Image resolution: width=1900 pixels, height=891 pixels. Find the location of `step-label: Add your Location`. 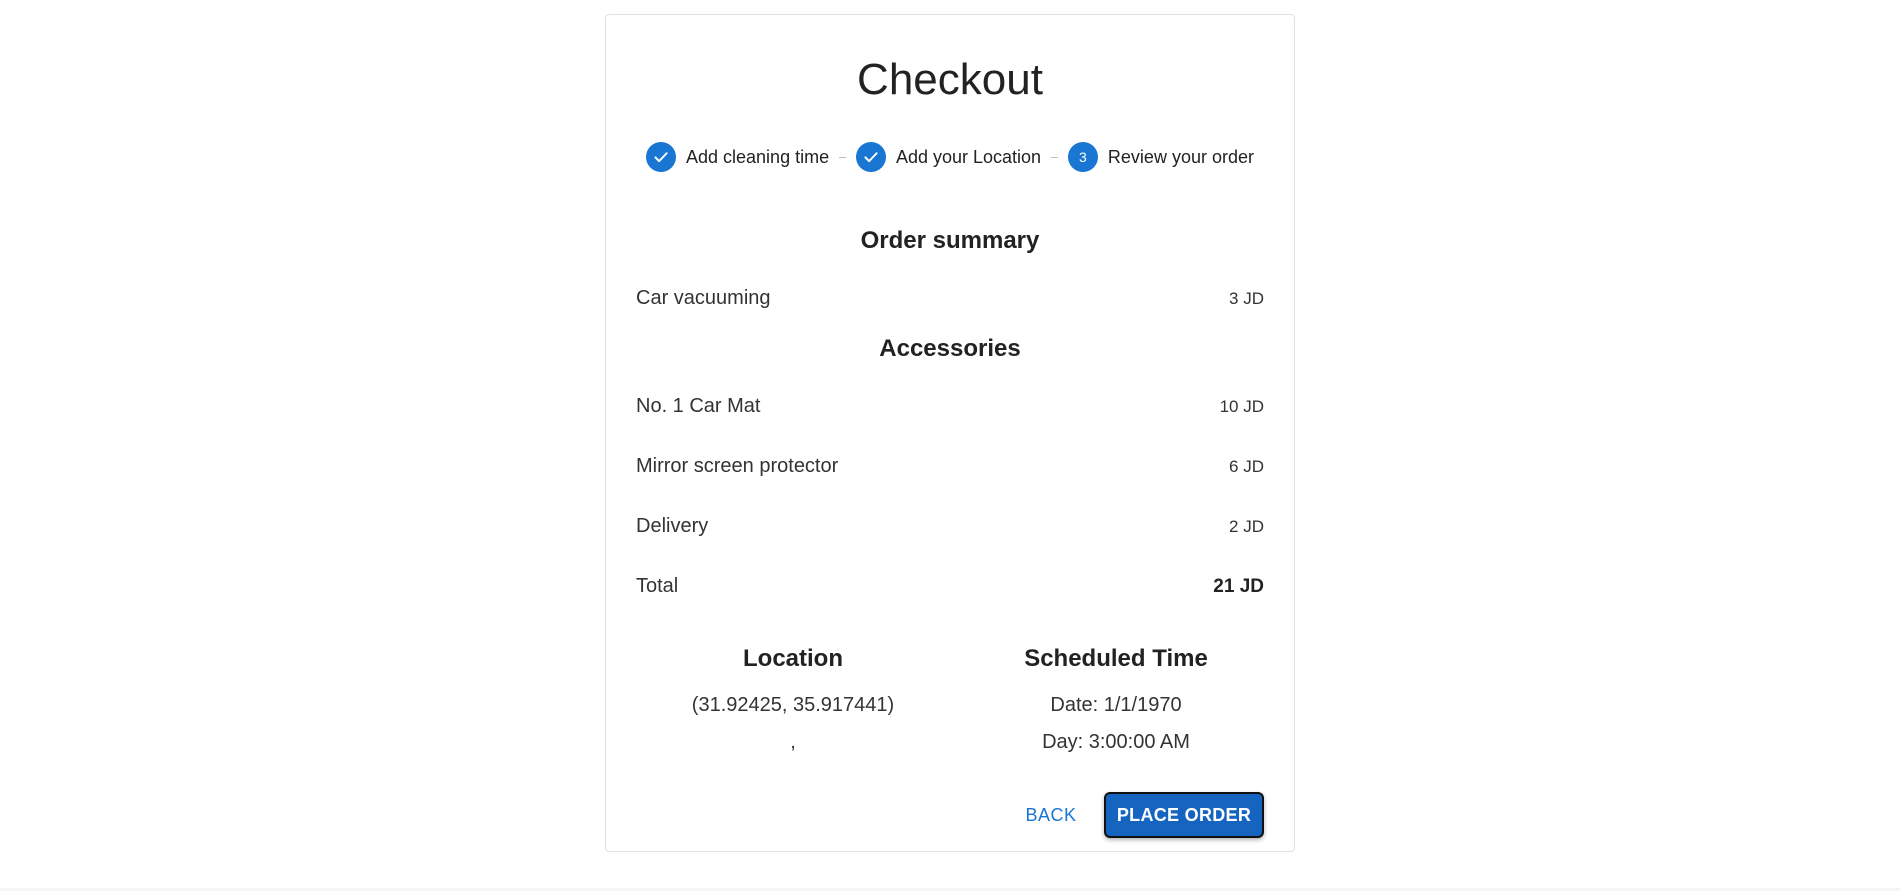

step-label: Add your Location is located at coordinates (968, 156).